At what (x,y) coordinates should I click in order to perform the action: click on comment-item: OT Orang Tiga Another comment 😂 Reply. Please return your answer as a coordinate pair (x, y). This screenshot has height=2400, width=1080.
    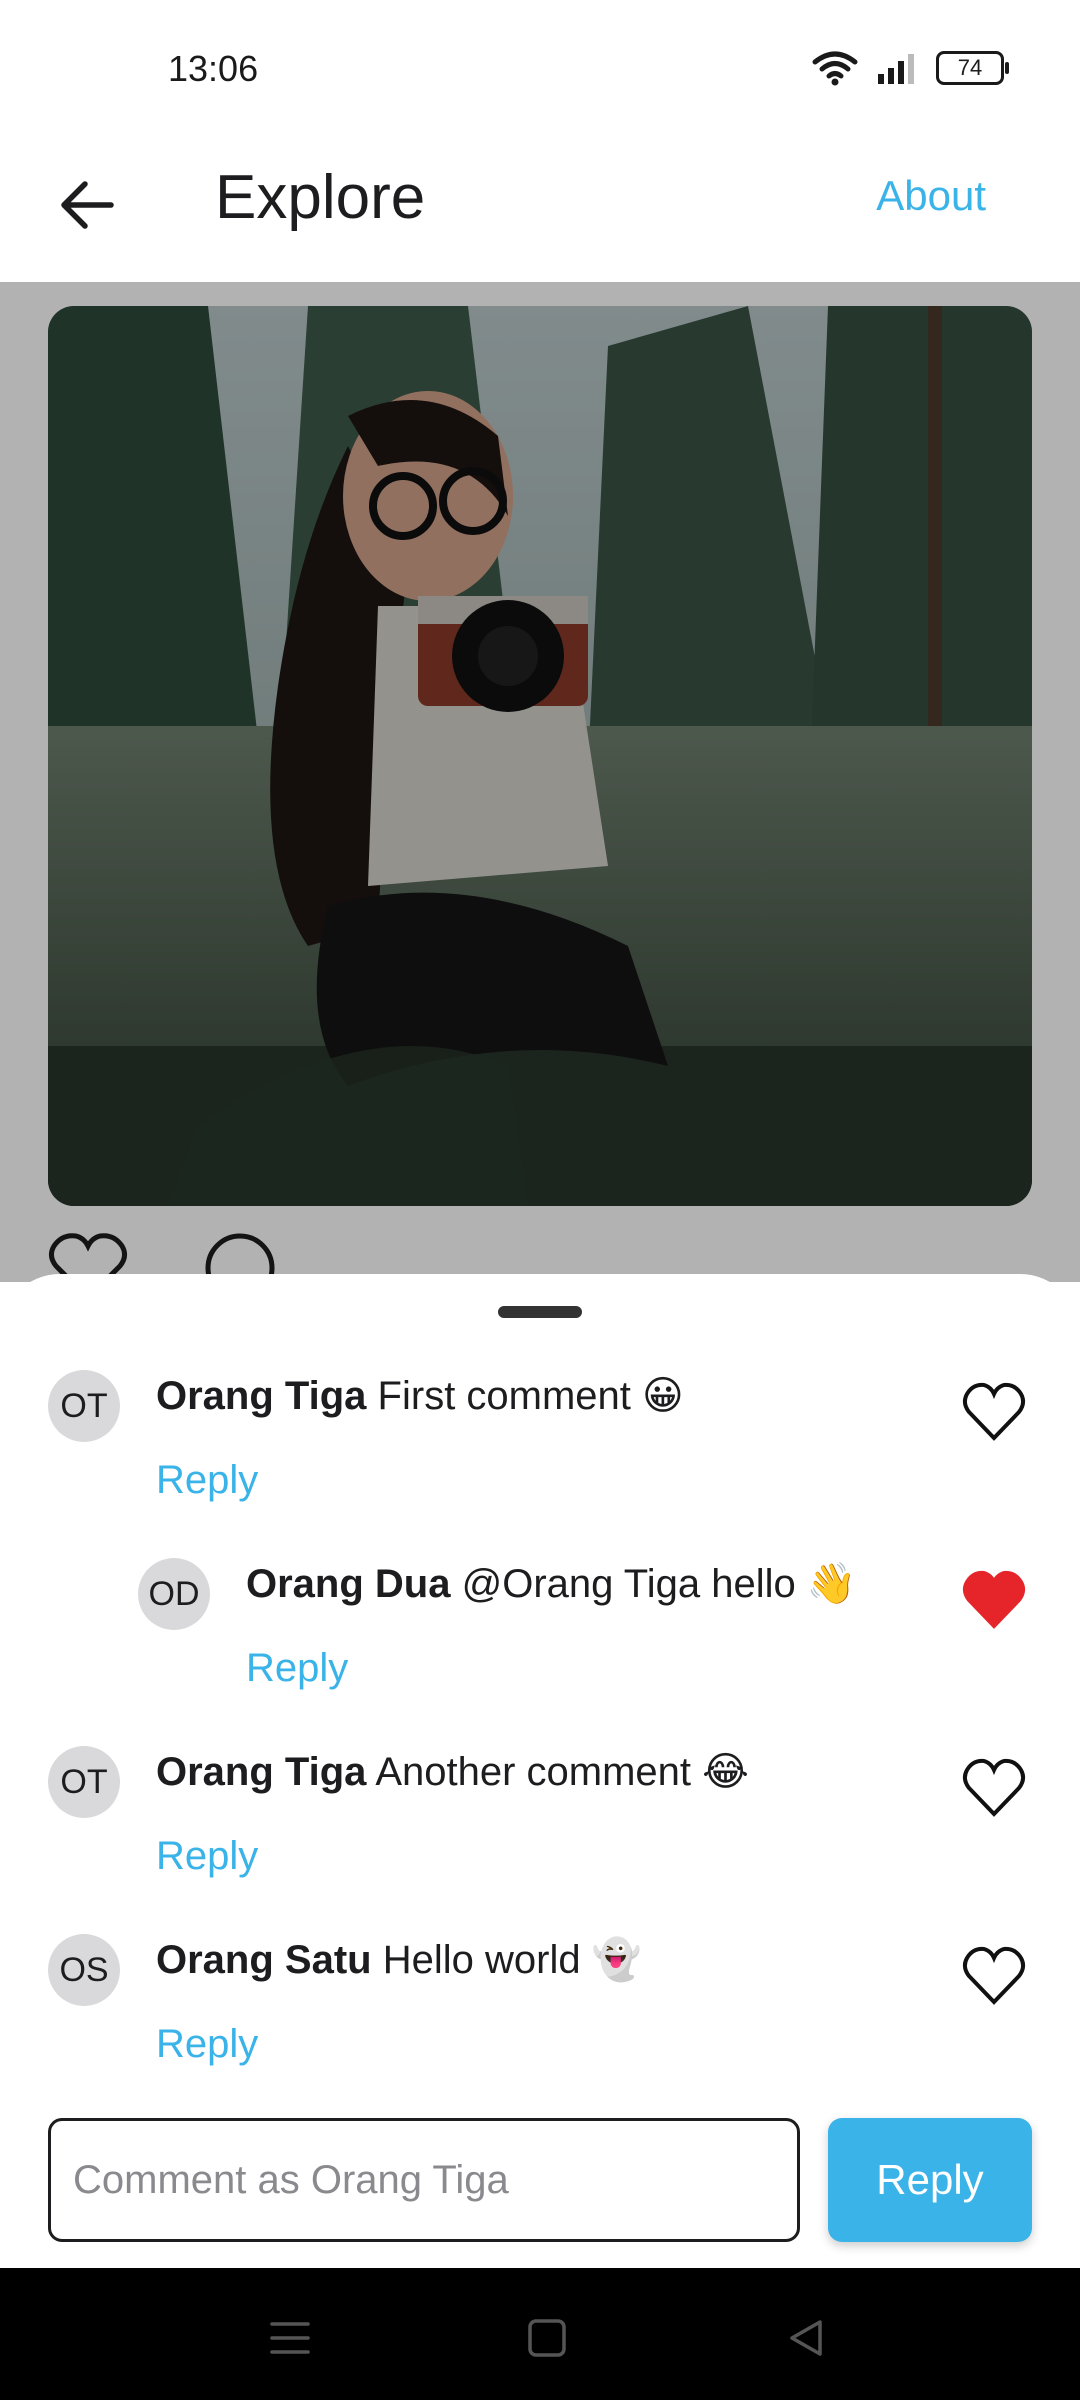
    Looking at the image, I should click on (540, 1831).